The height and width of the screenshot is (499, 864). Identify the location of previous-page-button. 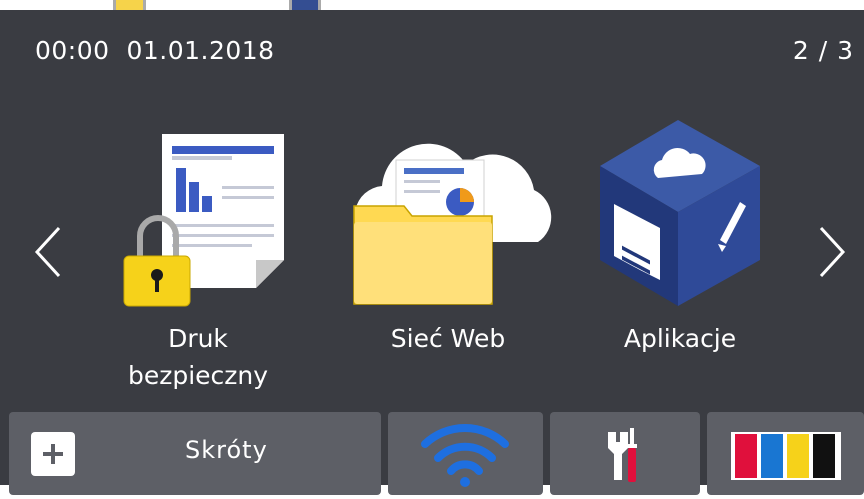
(48, 252).